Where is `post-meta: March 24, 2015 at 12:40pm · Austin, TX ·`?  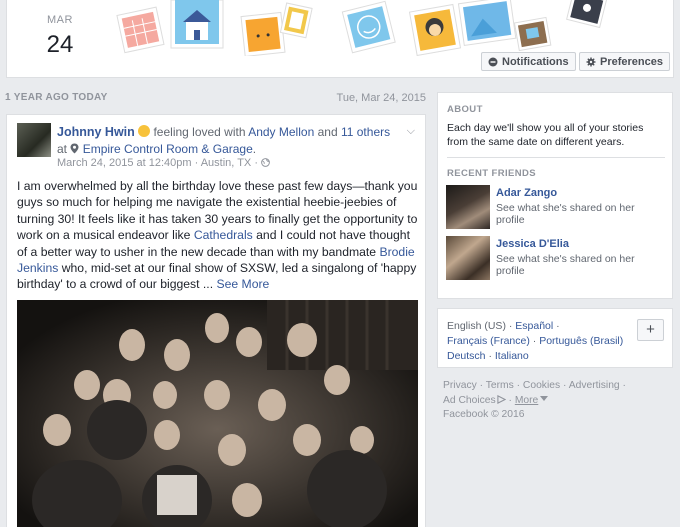
post-meta: March 24, 2015 at 12:40pm · Austin, TX · is located at coordinates (163, 163).